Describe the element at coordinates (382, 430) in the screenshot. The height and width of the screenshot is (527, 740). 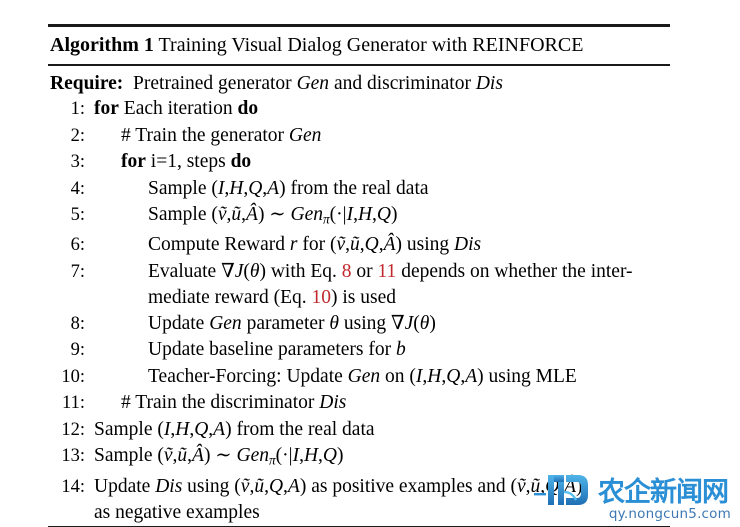
I see `algorithm-line-body: Sample (I,H,Q,A) from the real data` at that location.